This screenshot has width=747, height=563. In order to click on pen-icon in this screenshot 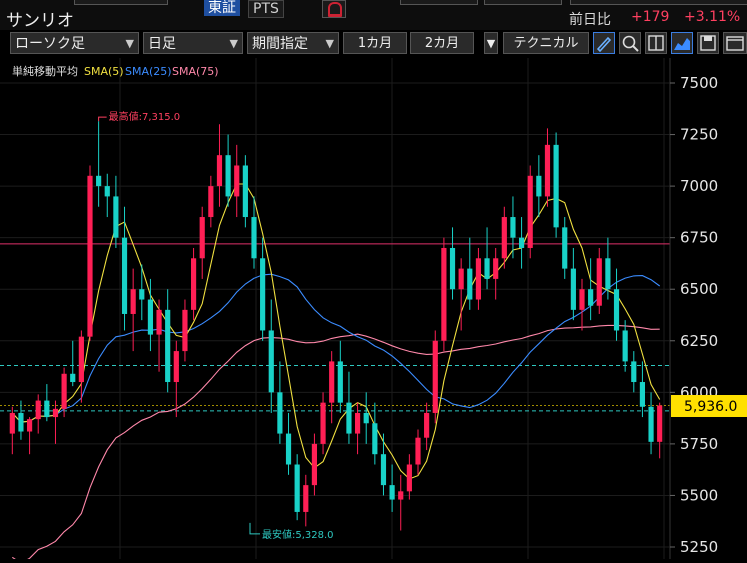, I will do `click(604, 44)`.